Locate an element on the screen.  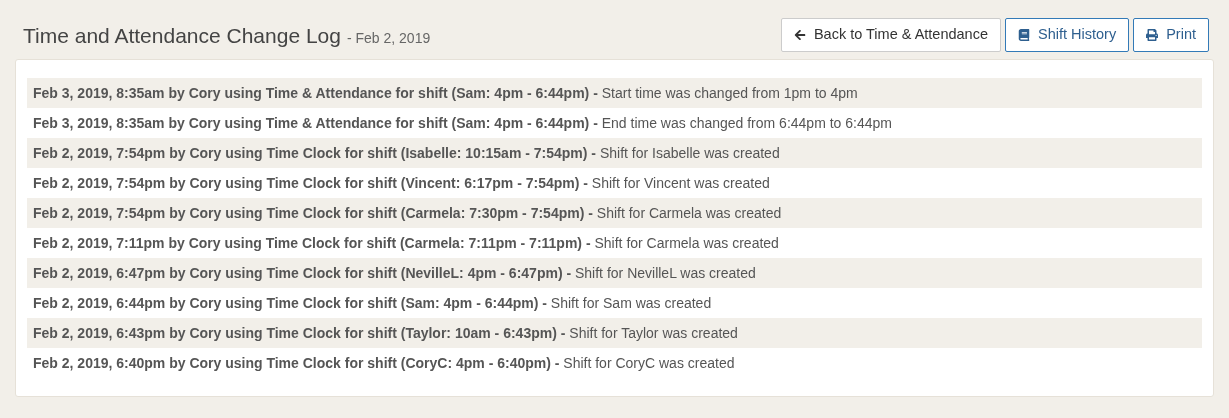
log-entry: Feb 2, 2019, 7:54pm by Cory using Time Clock for shift (Isabelle: 10:15am - 7:54pm) - Shift for Isabelle was created is located at coordinates (614, 153).